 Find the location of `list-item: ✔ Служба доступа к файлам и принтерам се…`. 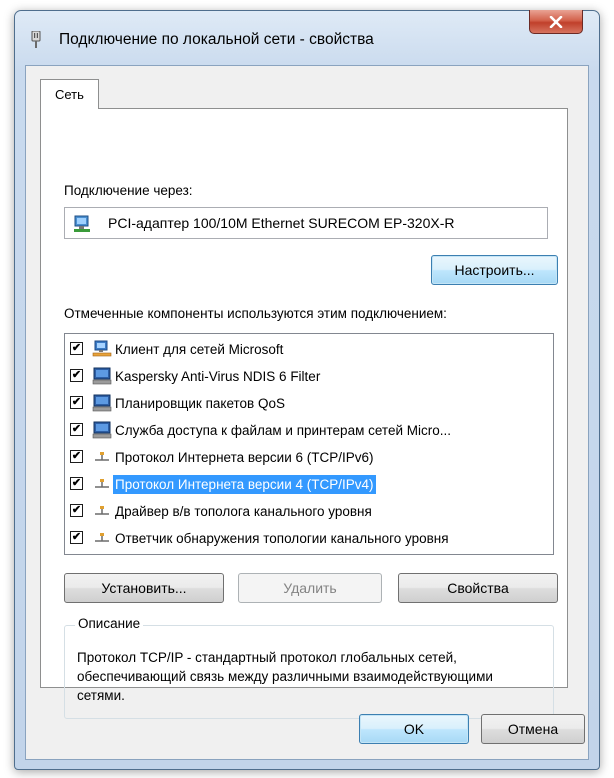

list-item: ✔ Служба доступа к файлам и принтерам се… is located at coordinates (309, 430).